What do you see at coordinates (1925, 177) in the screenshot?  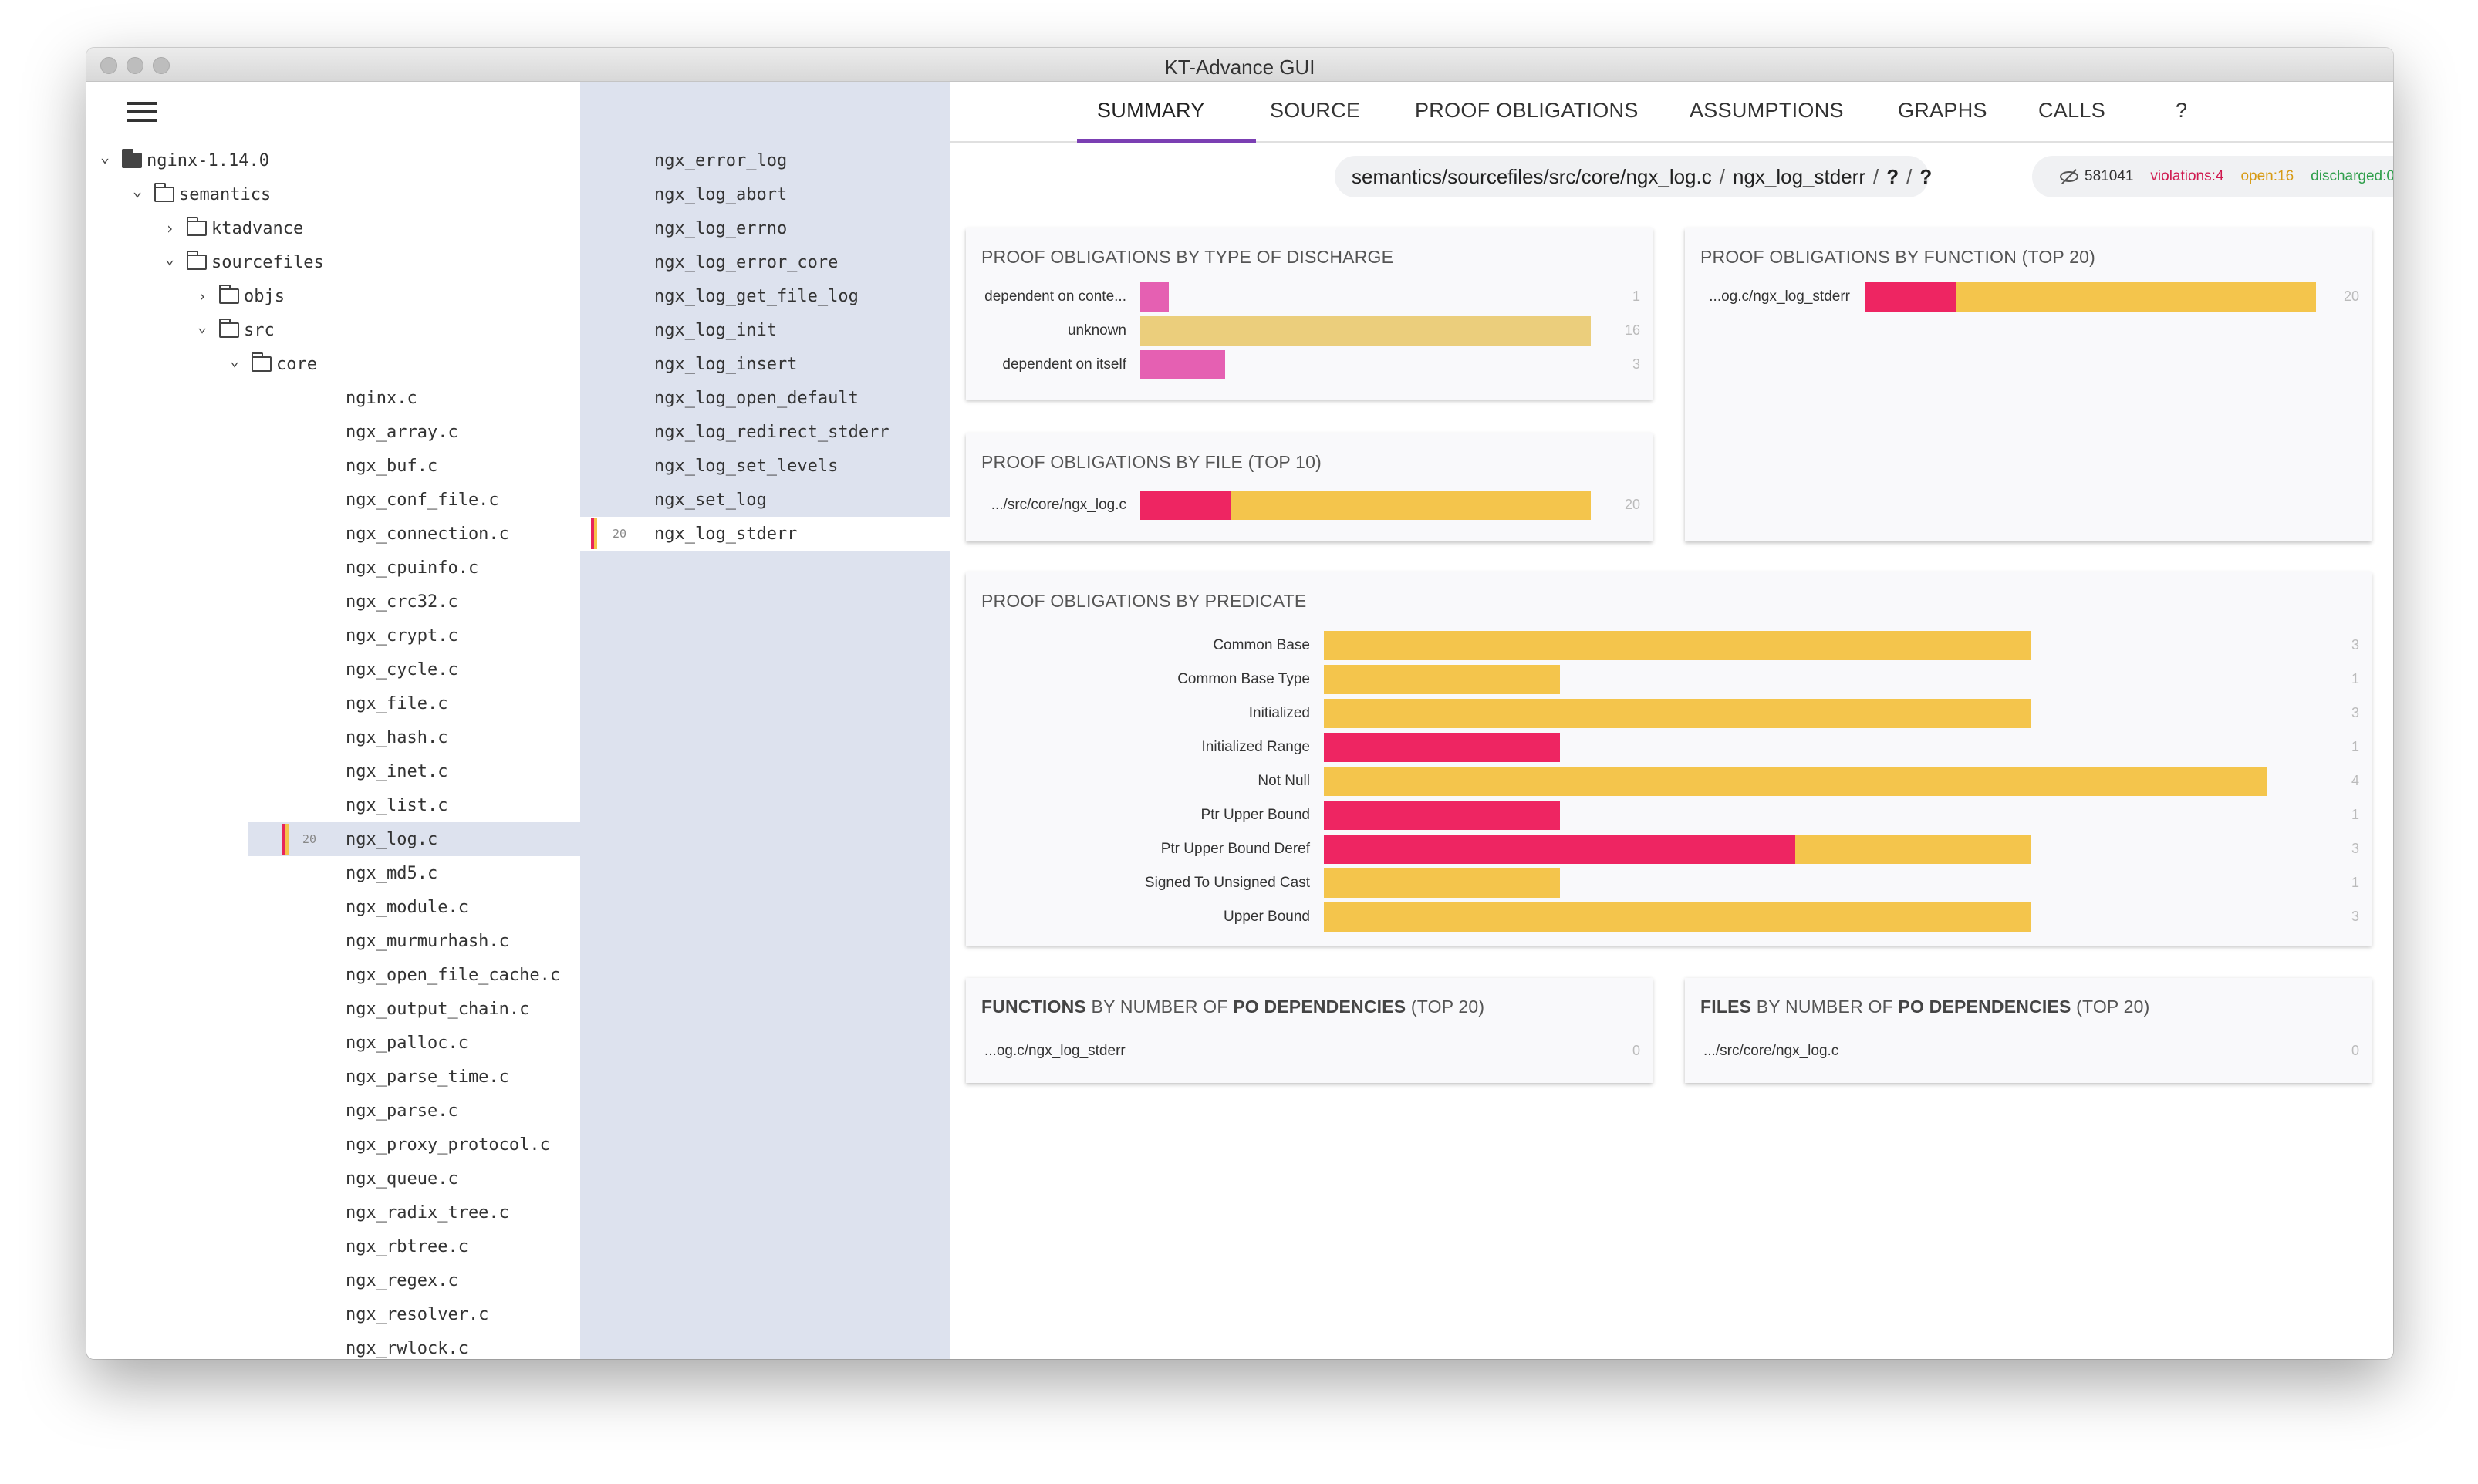 I see `breadcrumb-po-id: ?` at bounding box center [1925, 177].